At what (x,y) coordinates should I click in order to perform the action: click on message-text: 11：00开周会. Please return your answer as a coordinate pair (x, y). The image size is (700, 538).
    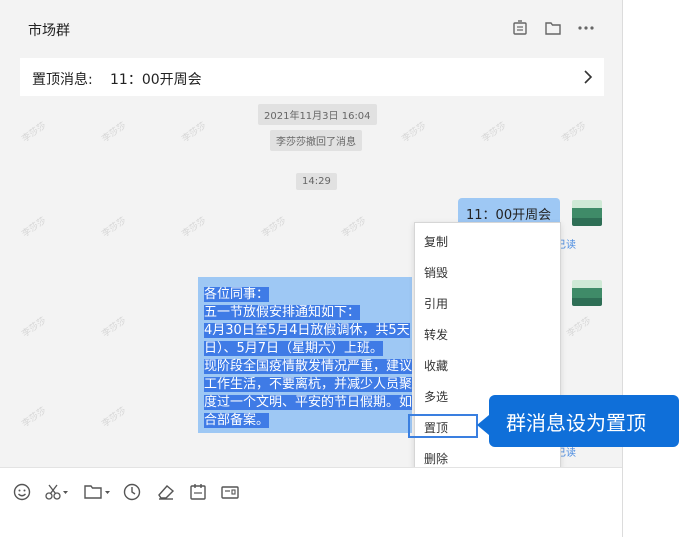
    Looking at the image, I should click on (509, 215).